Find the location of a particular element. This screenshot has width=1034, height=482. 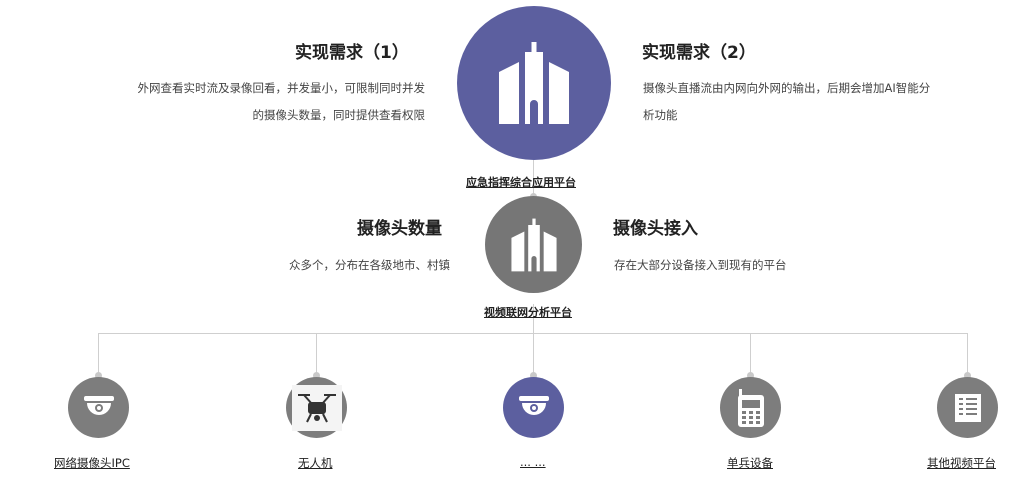

device-ipc-circle is located at coordinates (98, 407).